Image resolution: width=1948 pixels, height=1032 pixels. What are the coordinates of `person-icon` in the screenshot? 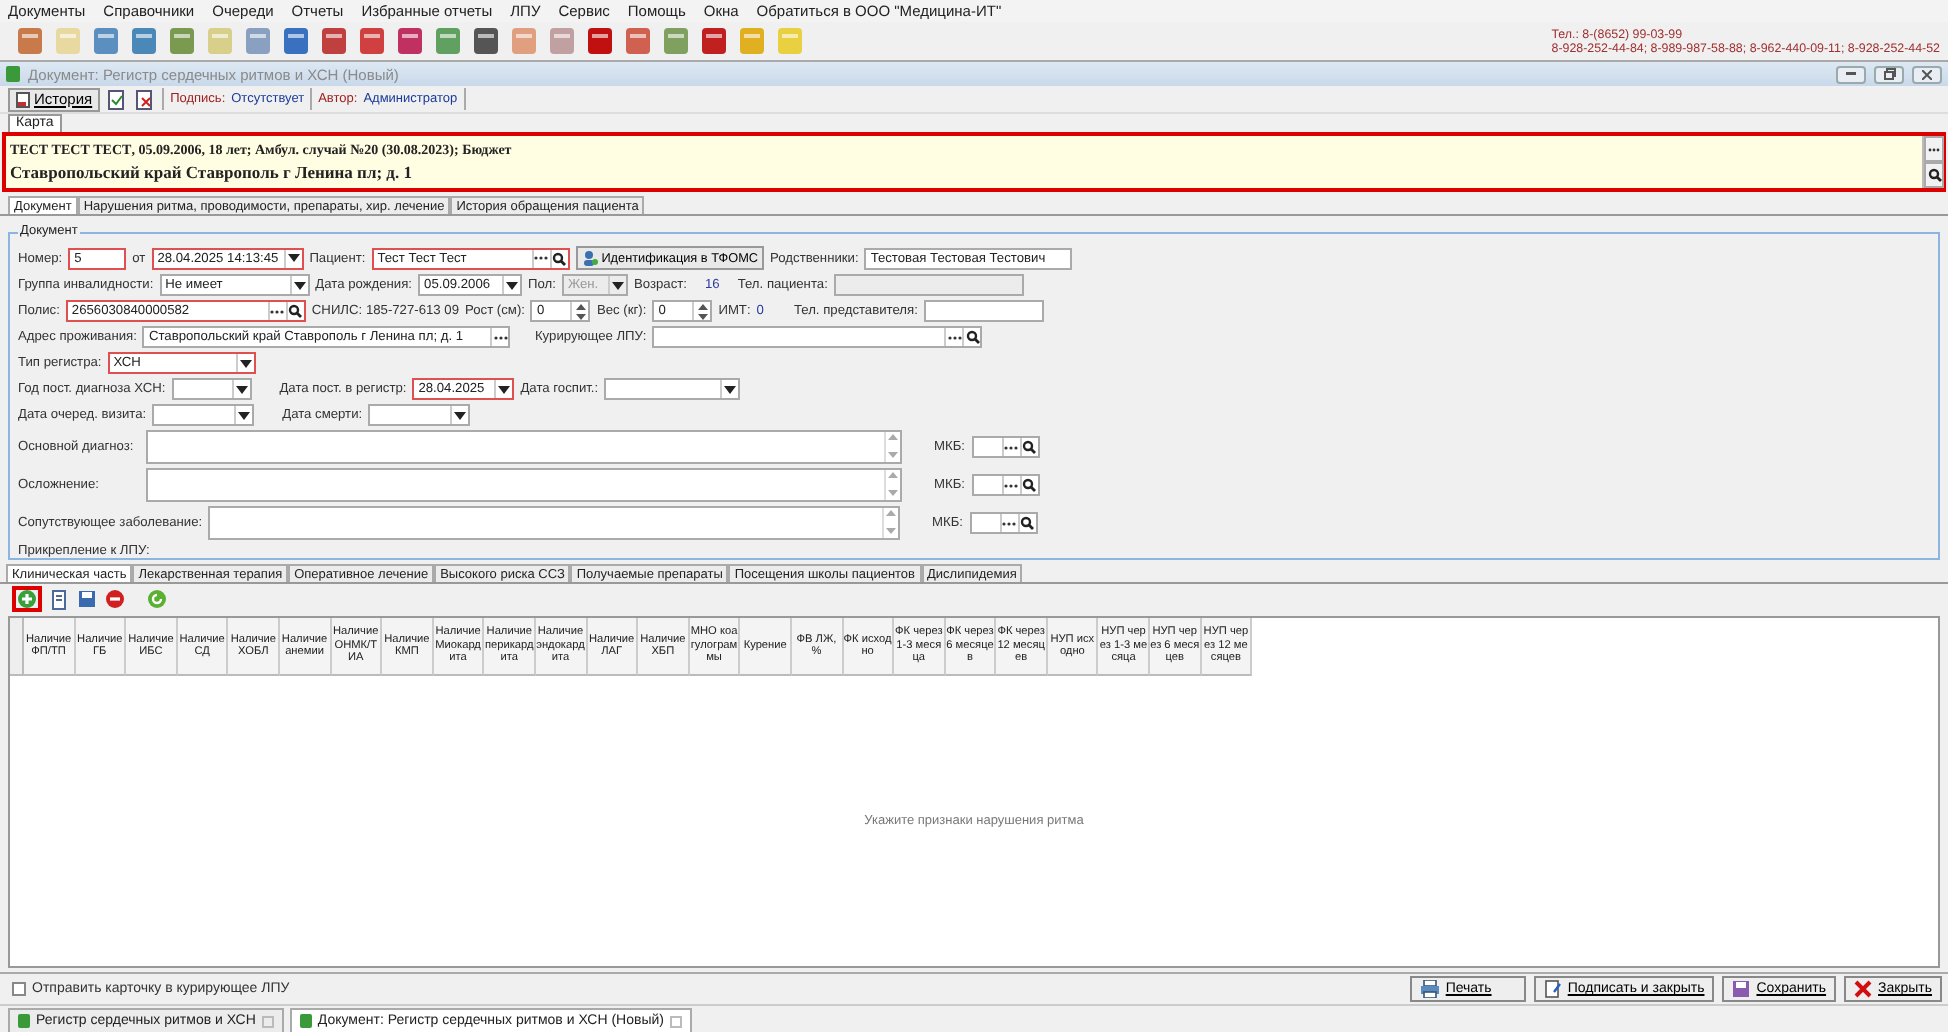 It's located at (589, 258).